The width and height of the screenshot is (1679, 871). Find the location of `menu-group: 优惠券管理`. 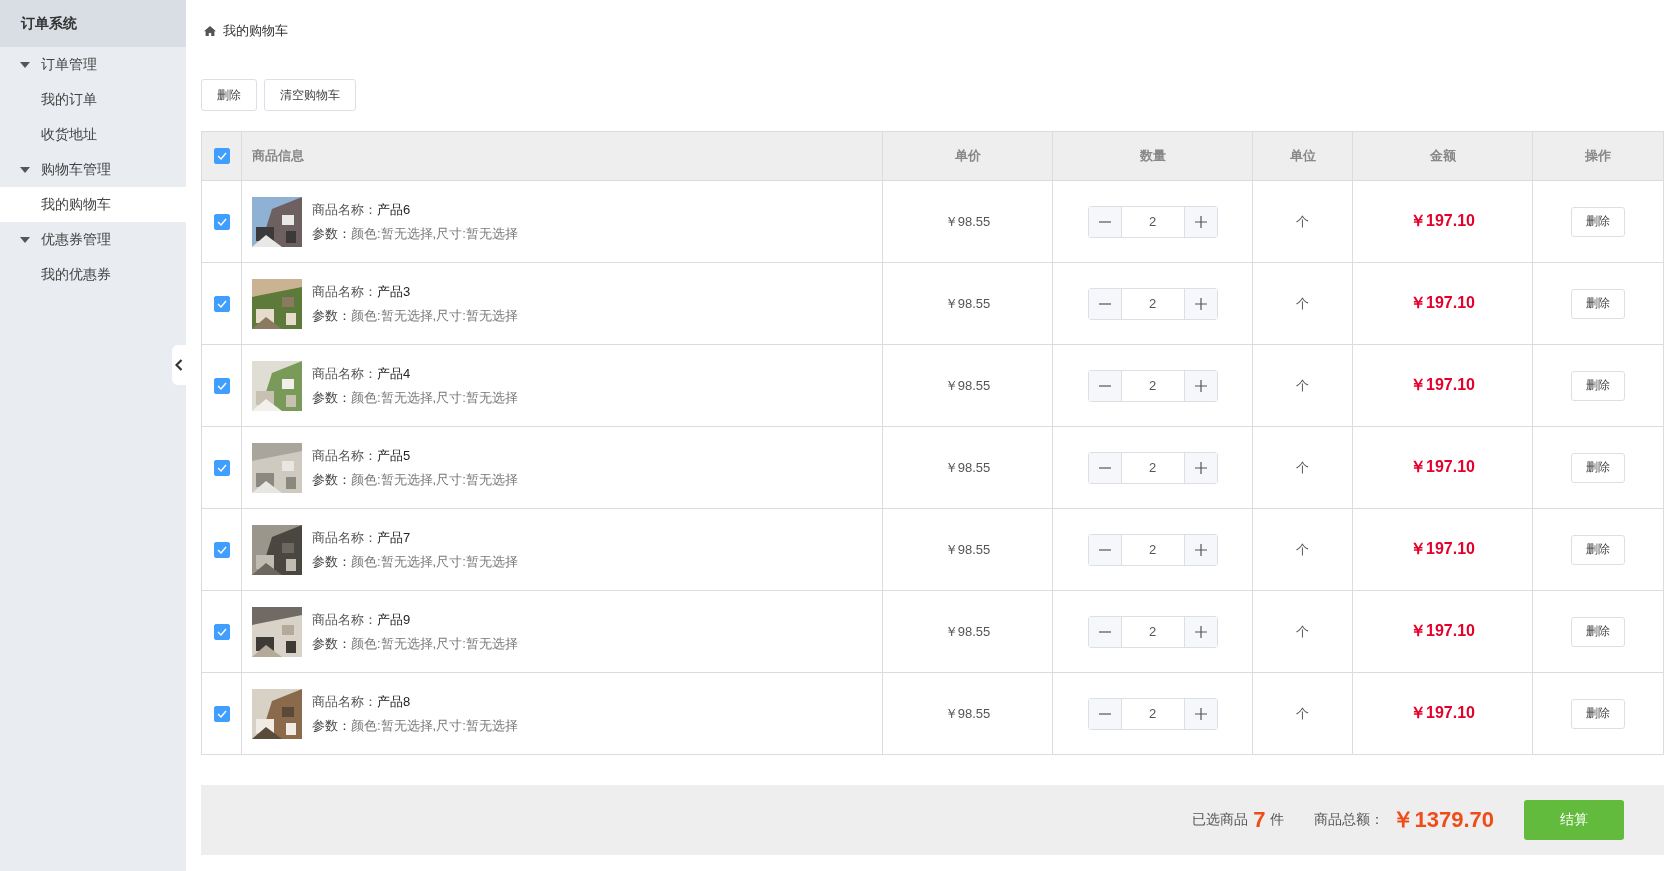

menu-group: 优惠券管理 is located at coordinates (93, 239).